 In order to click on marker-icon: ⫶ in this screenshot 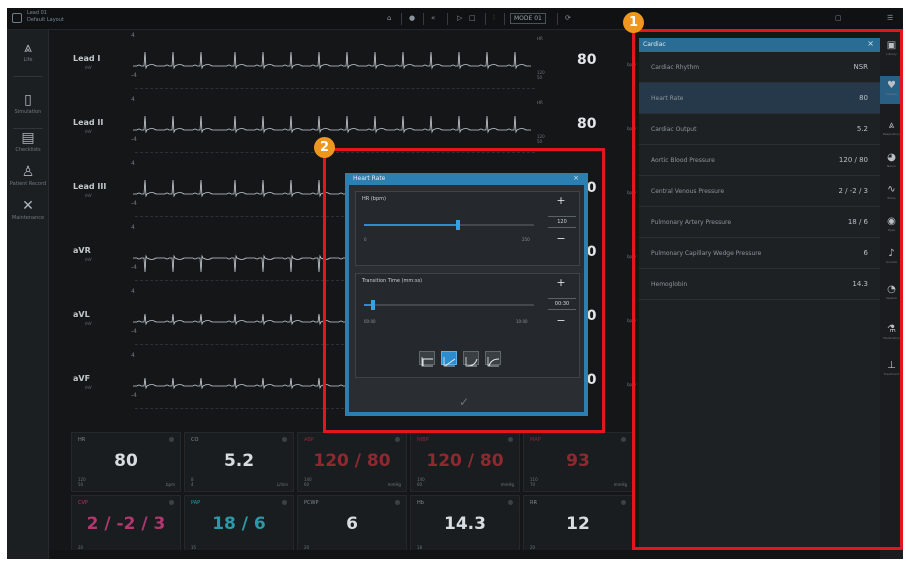, I will do `click(494, 18)`.